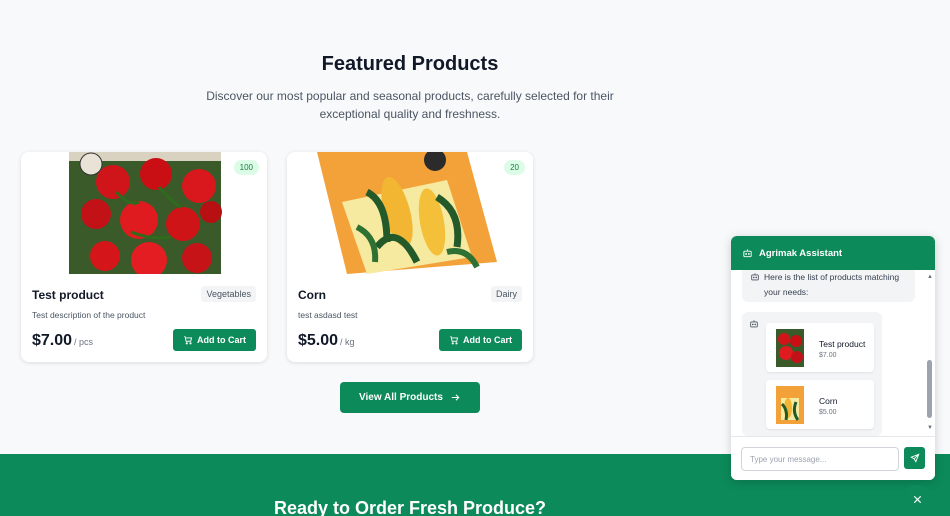 The image size is (950, 516). I want to click on chat-scrollbar: ▲ ▼, so click(930, 353).